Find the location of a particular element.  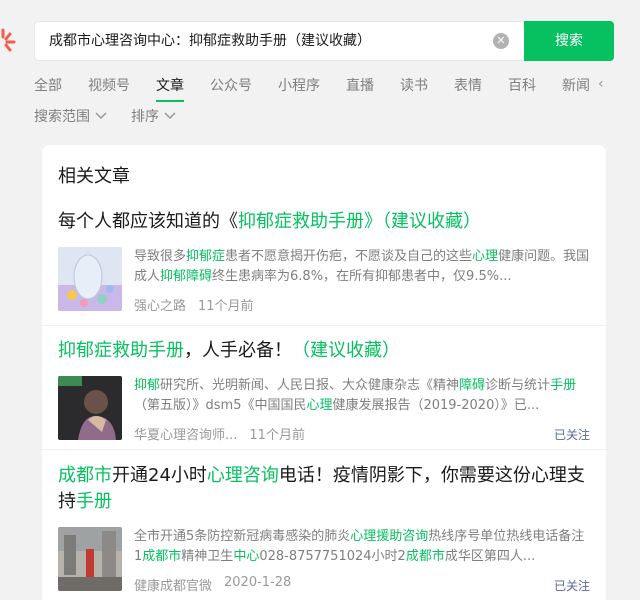

search-range-label: 搜索范围 is located at coordinates (62, 117).